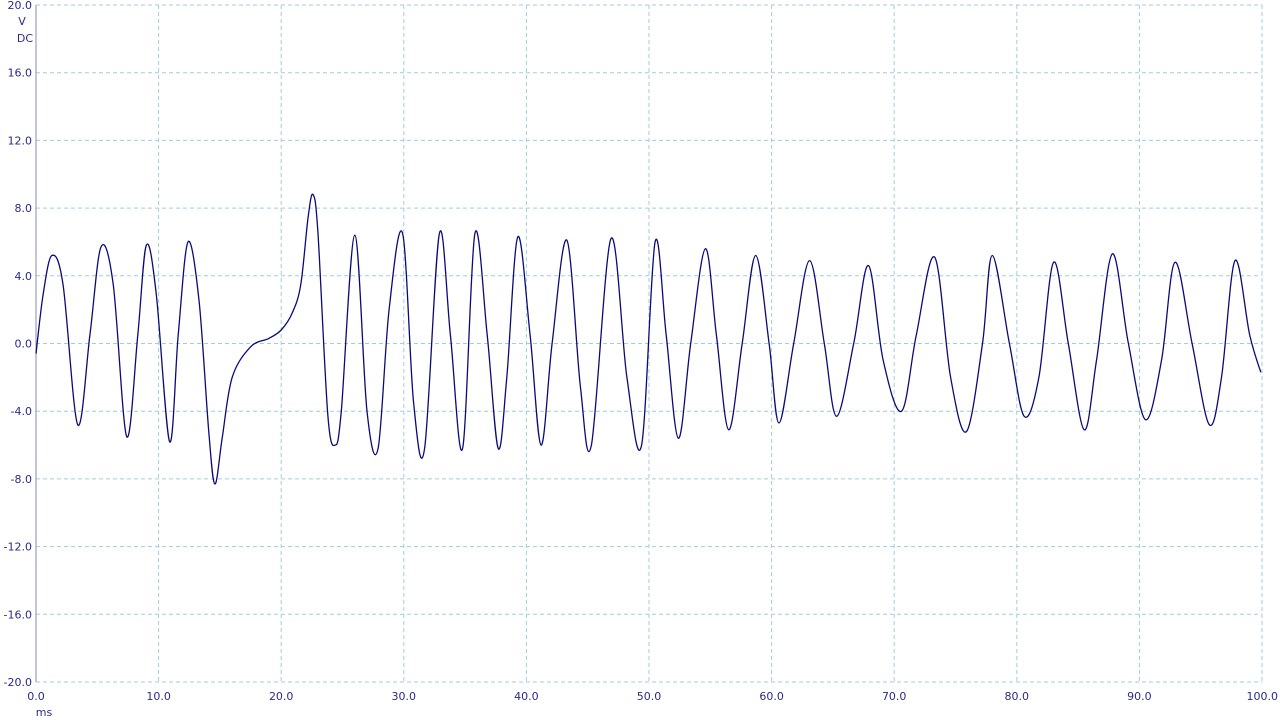 The height and width of the screenshot is (720, 1280). Describe the element at coordinates (894, 696) in the screenshot. I see `x-tick-label: 70.0` at that location.